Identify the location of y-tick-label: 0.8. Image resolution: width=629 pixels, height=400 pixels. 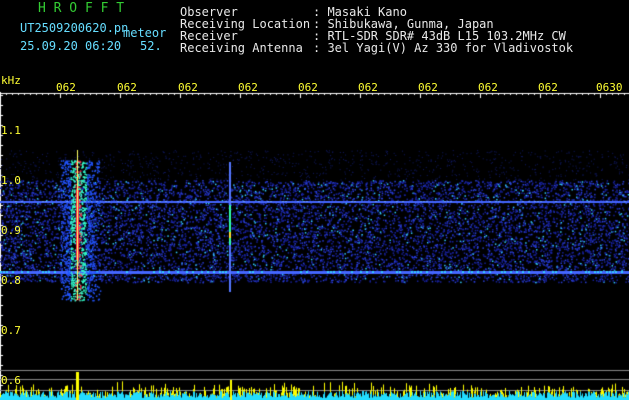
(11, 280).